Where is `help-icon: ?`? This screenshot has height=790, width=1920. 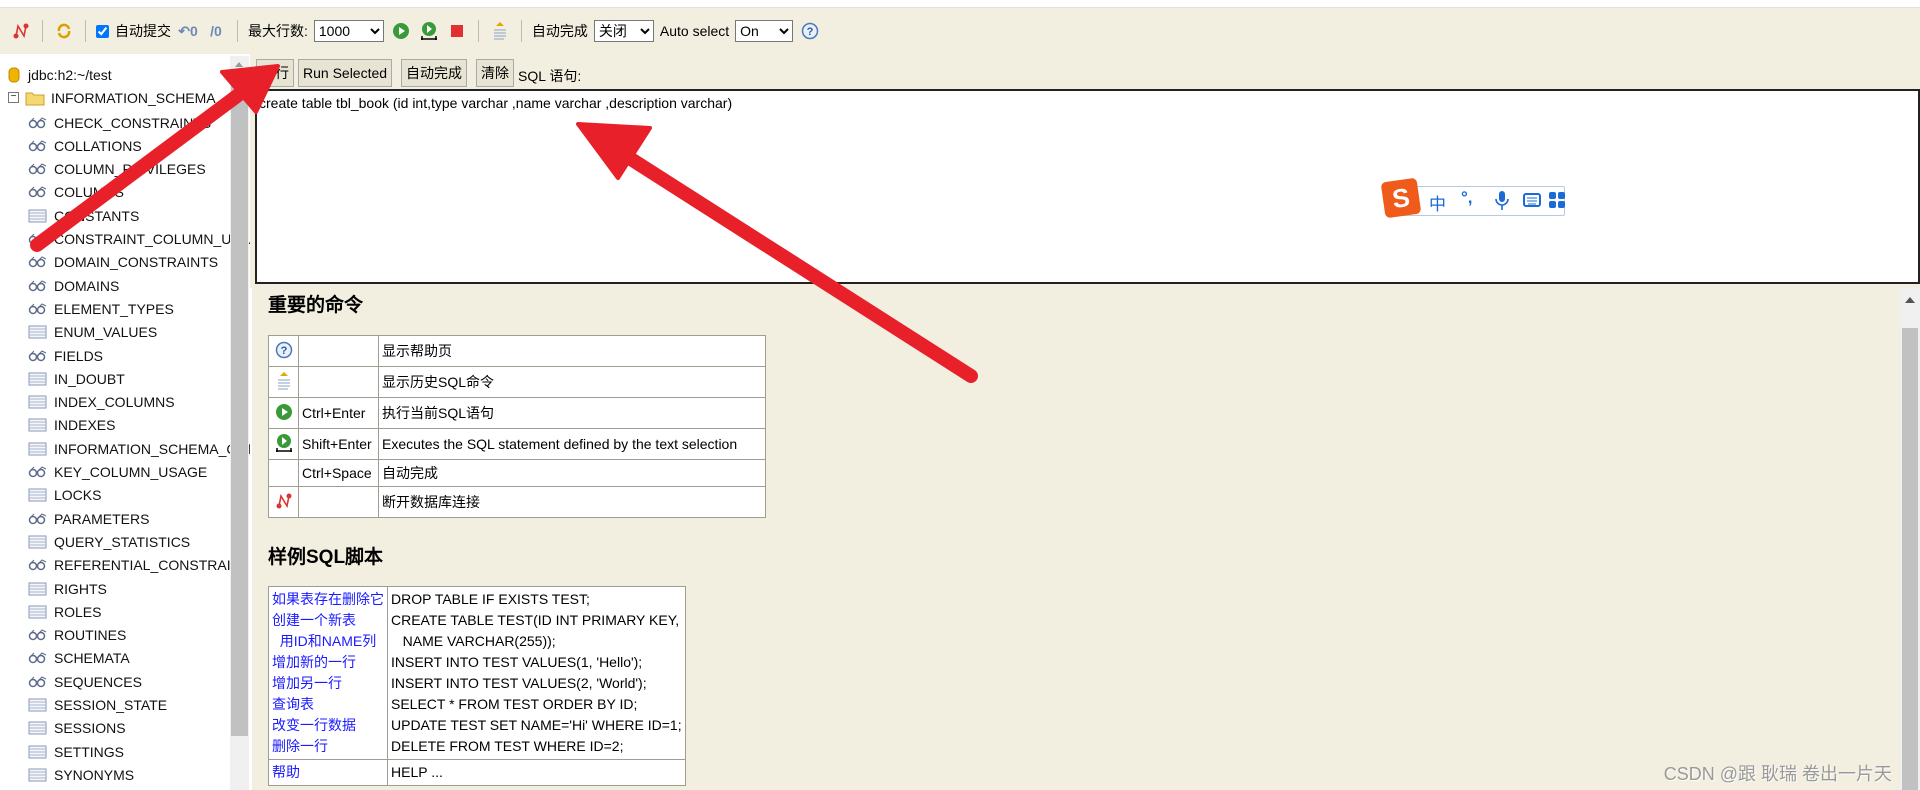 help-icon: ? is located at coordinates (810, 31).